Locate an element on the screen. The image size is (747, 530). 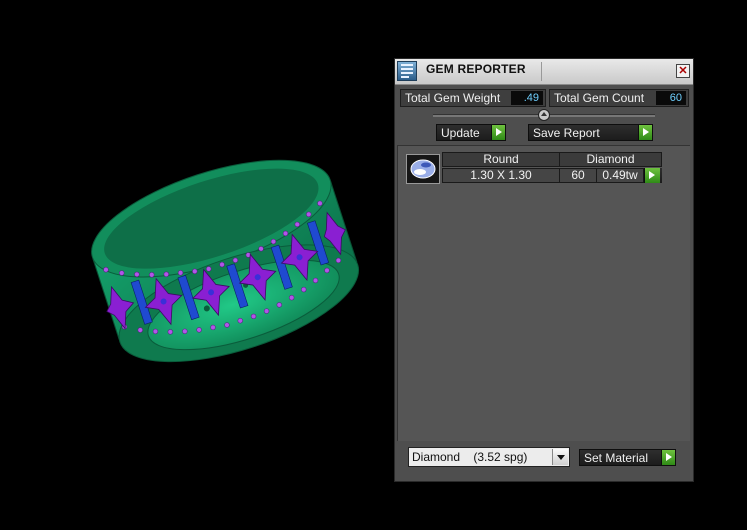
update-button: Update is located at coordinates (471, 132).